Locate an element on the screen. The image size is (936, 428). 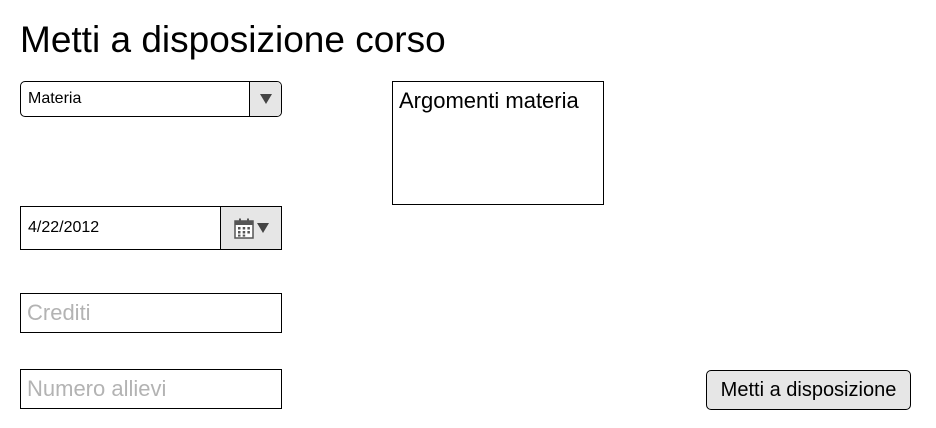
date-picker-button is located at coordinates (250, 228).